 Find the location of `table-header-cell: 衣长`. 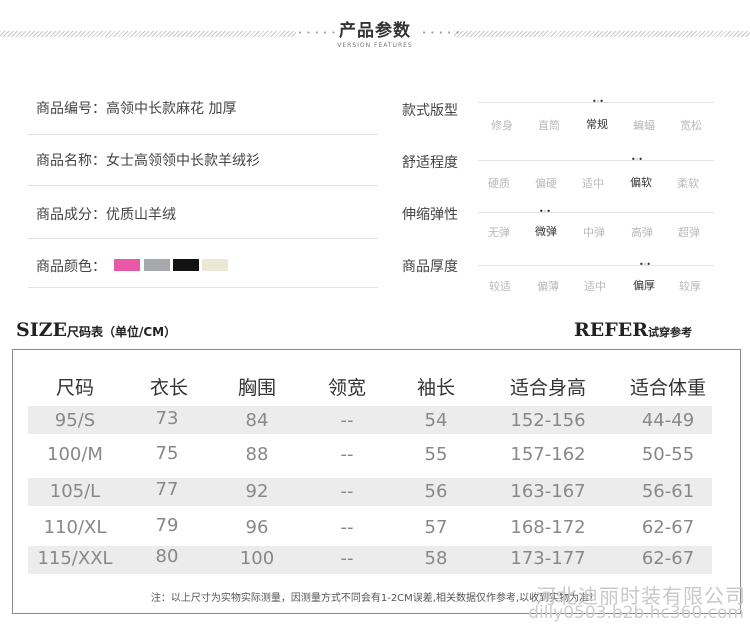

table-header-cell: 衣长 is located at coordinates (168, 388).